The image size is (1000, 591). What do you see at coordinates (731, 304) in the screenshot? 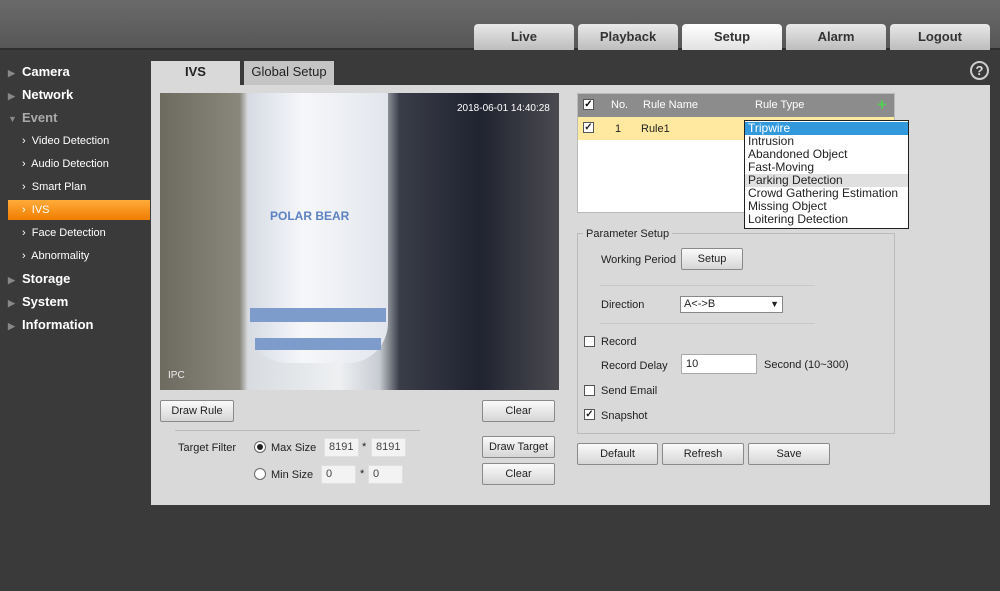
I see `direction-select: A<->B ▼` at bounding box center [731, 304].